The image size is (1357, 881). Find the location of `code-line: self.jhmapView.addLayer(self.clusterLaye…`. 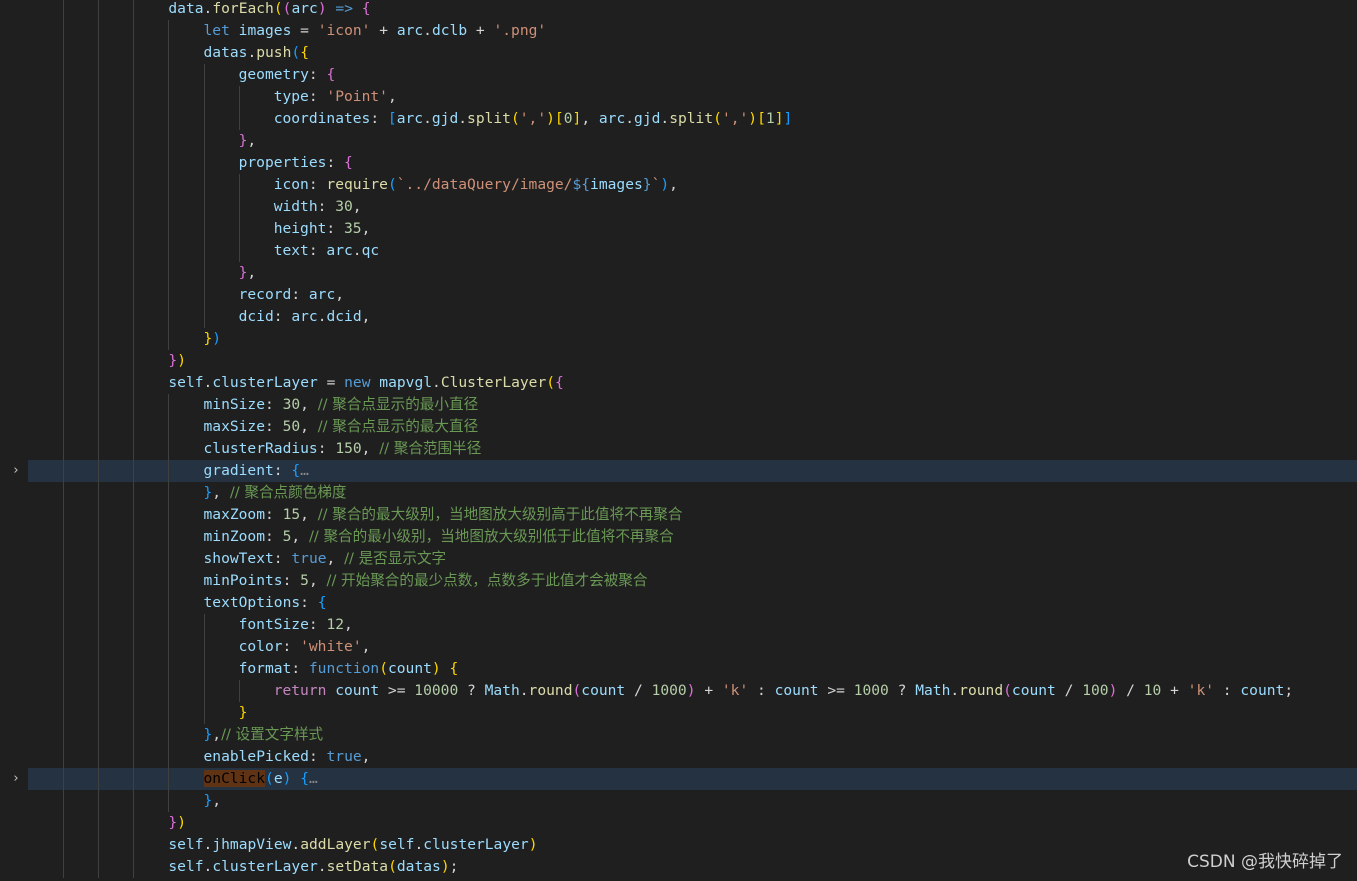

code-line: self.jhmapView.addLayer(self.clusterLaye… is located at coordinates (692, 845).